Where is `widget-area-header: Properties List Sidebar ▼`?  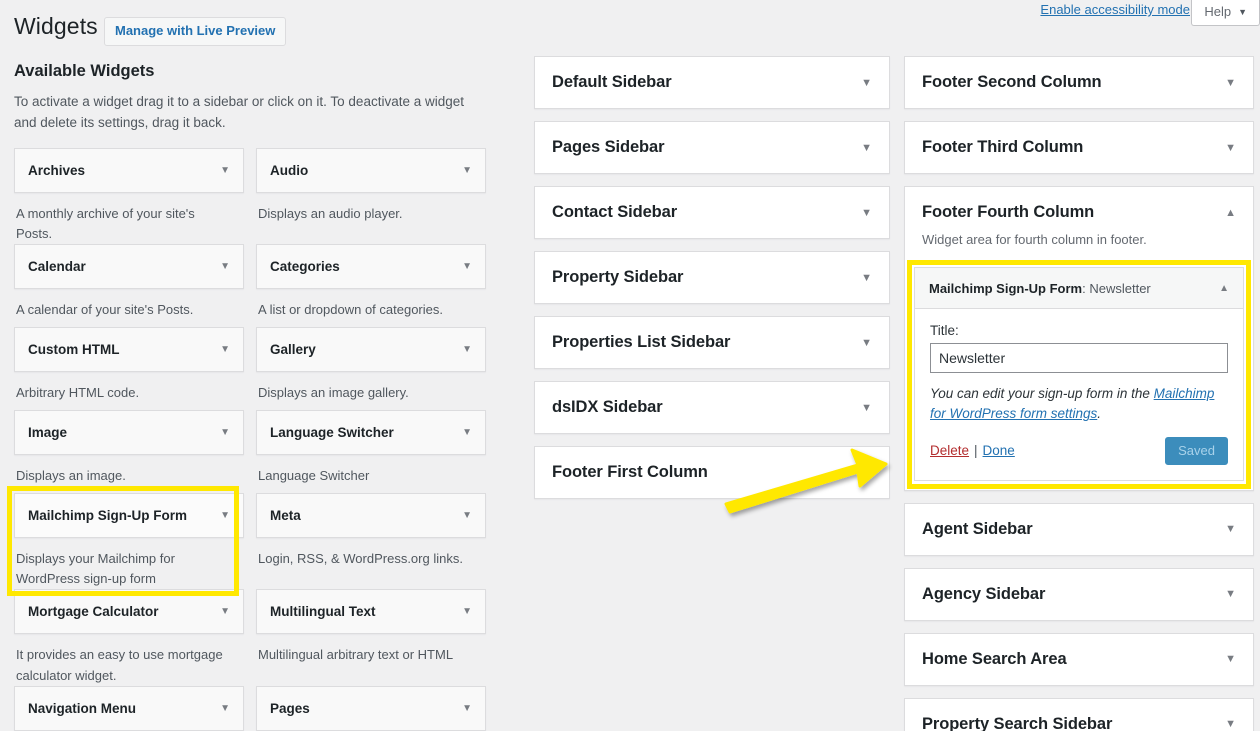
widget-area-header: Properties List Sidebar ▼ is located at coordinates (712, 342).